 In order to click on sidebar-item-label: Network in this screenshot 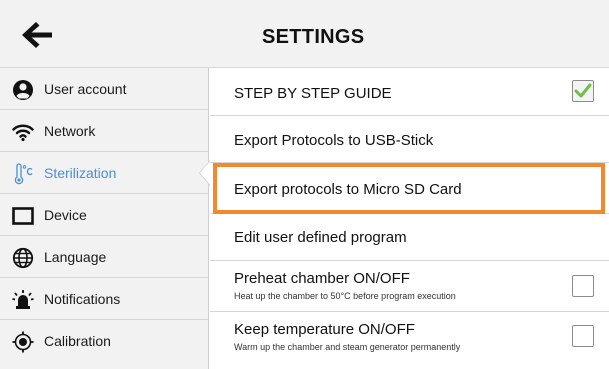, I will do `click(70, 131)`.